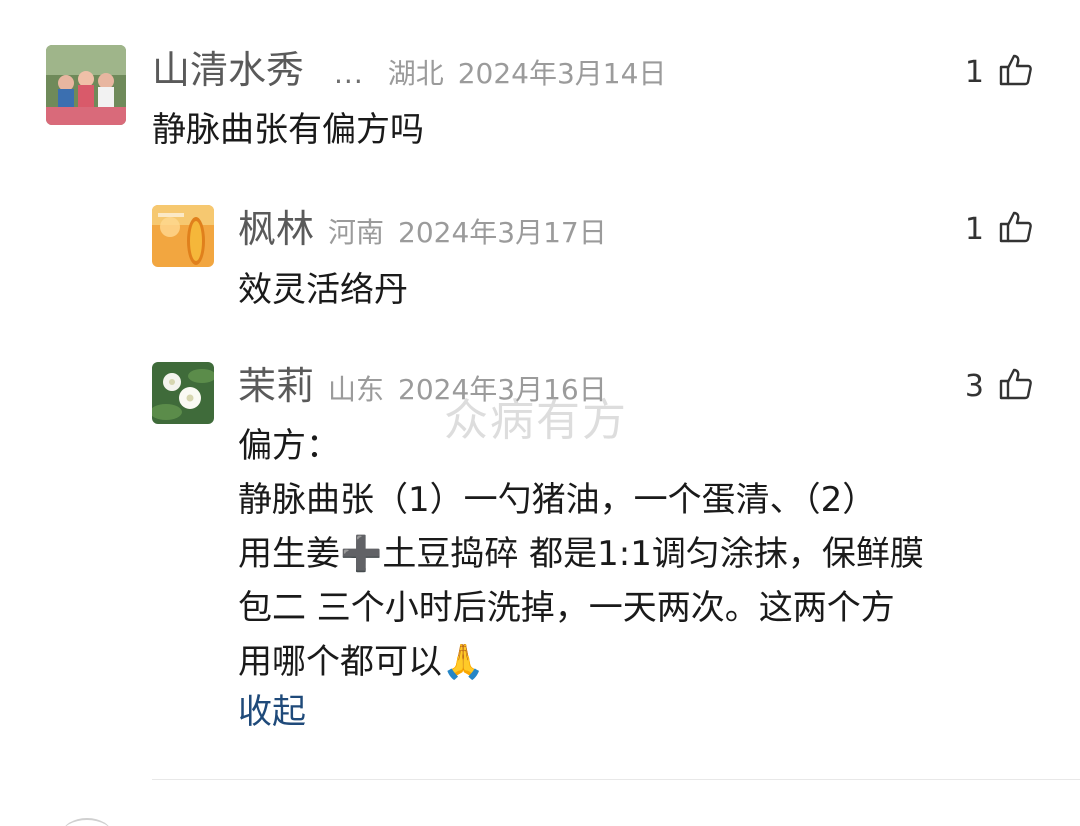 This screenshot has width=1080, height=826. I want to click on commenter-location: 湖北, so click(415, 73).